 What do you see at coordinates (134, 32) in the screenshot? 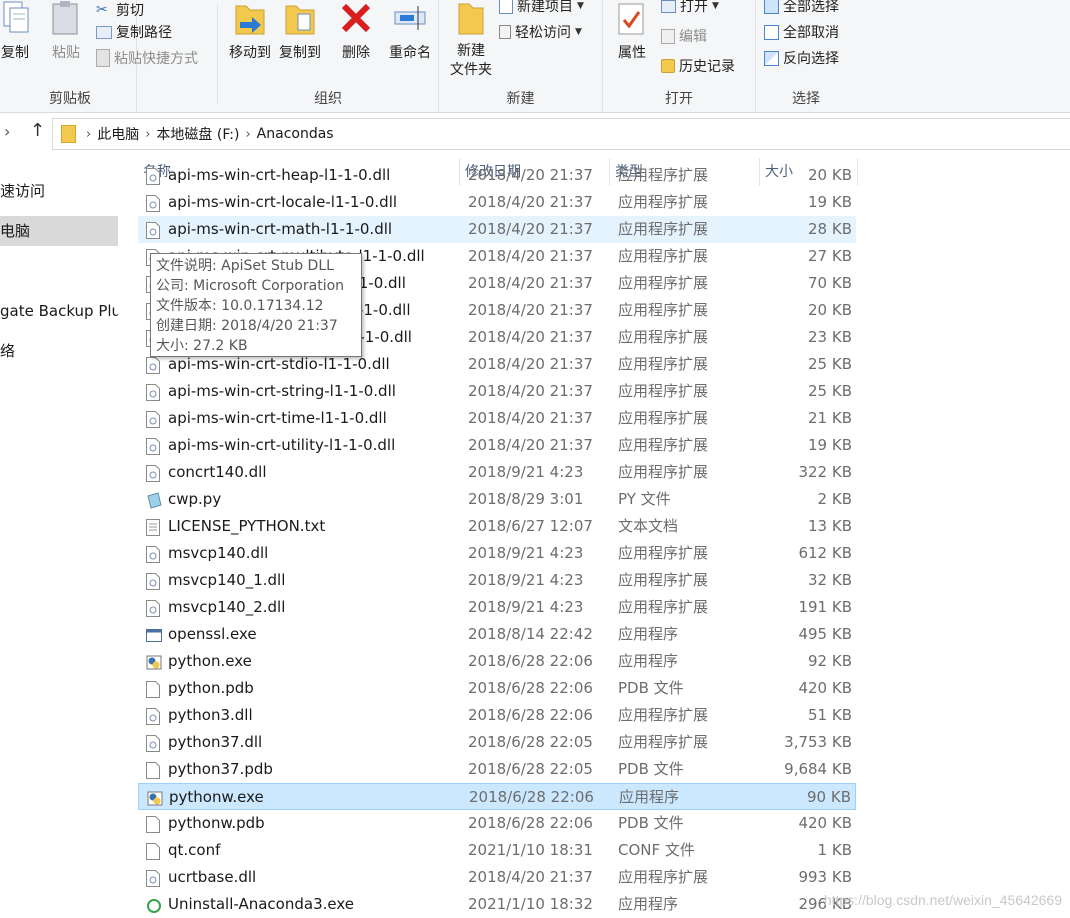
I see `copy-path-button: 复制路径` at bounding box center [134, 32].